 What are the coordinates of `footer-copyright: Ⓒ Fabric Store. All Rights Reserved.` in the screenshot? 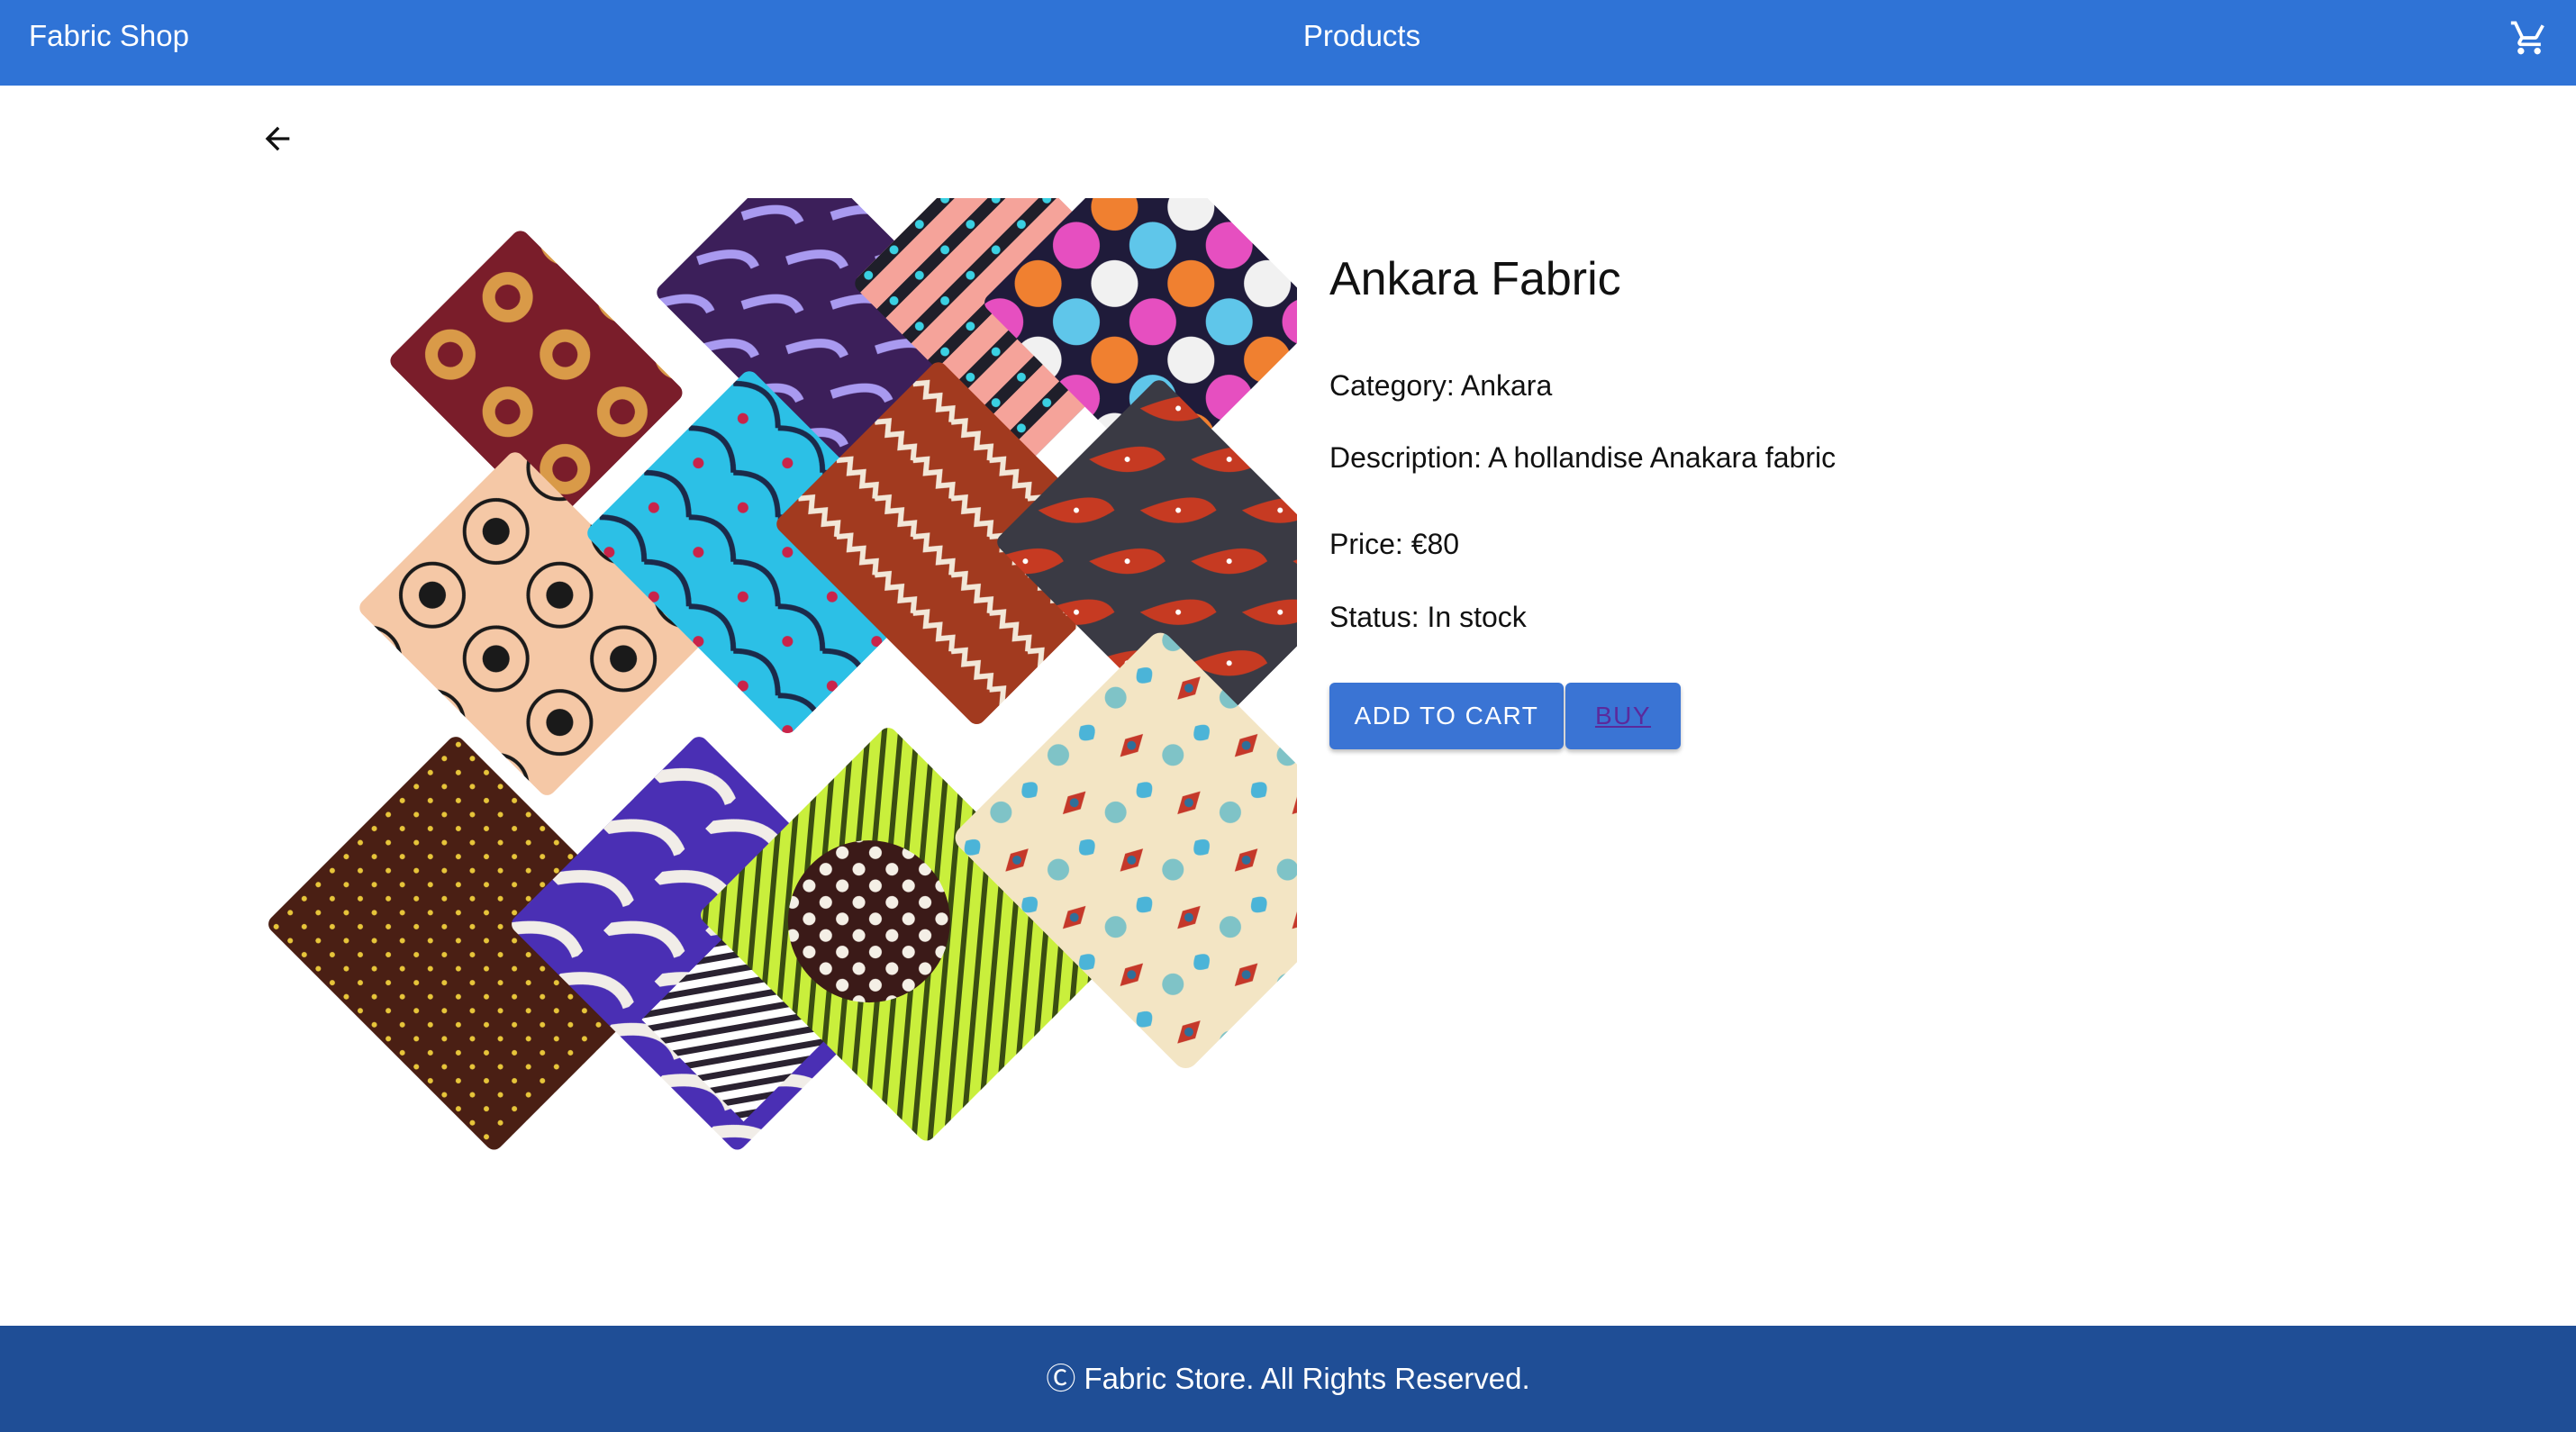 It's located at (1288, 1379).